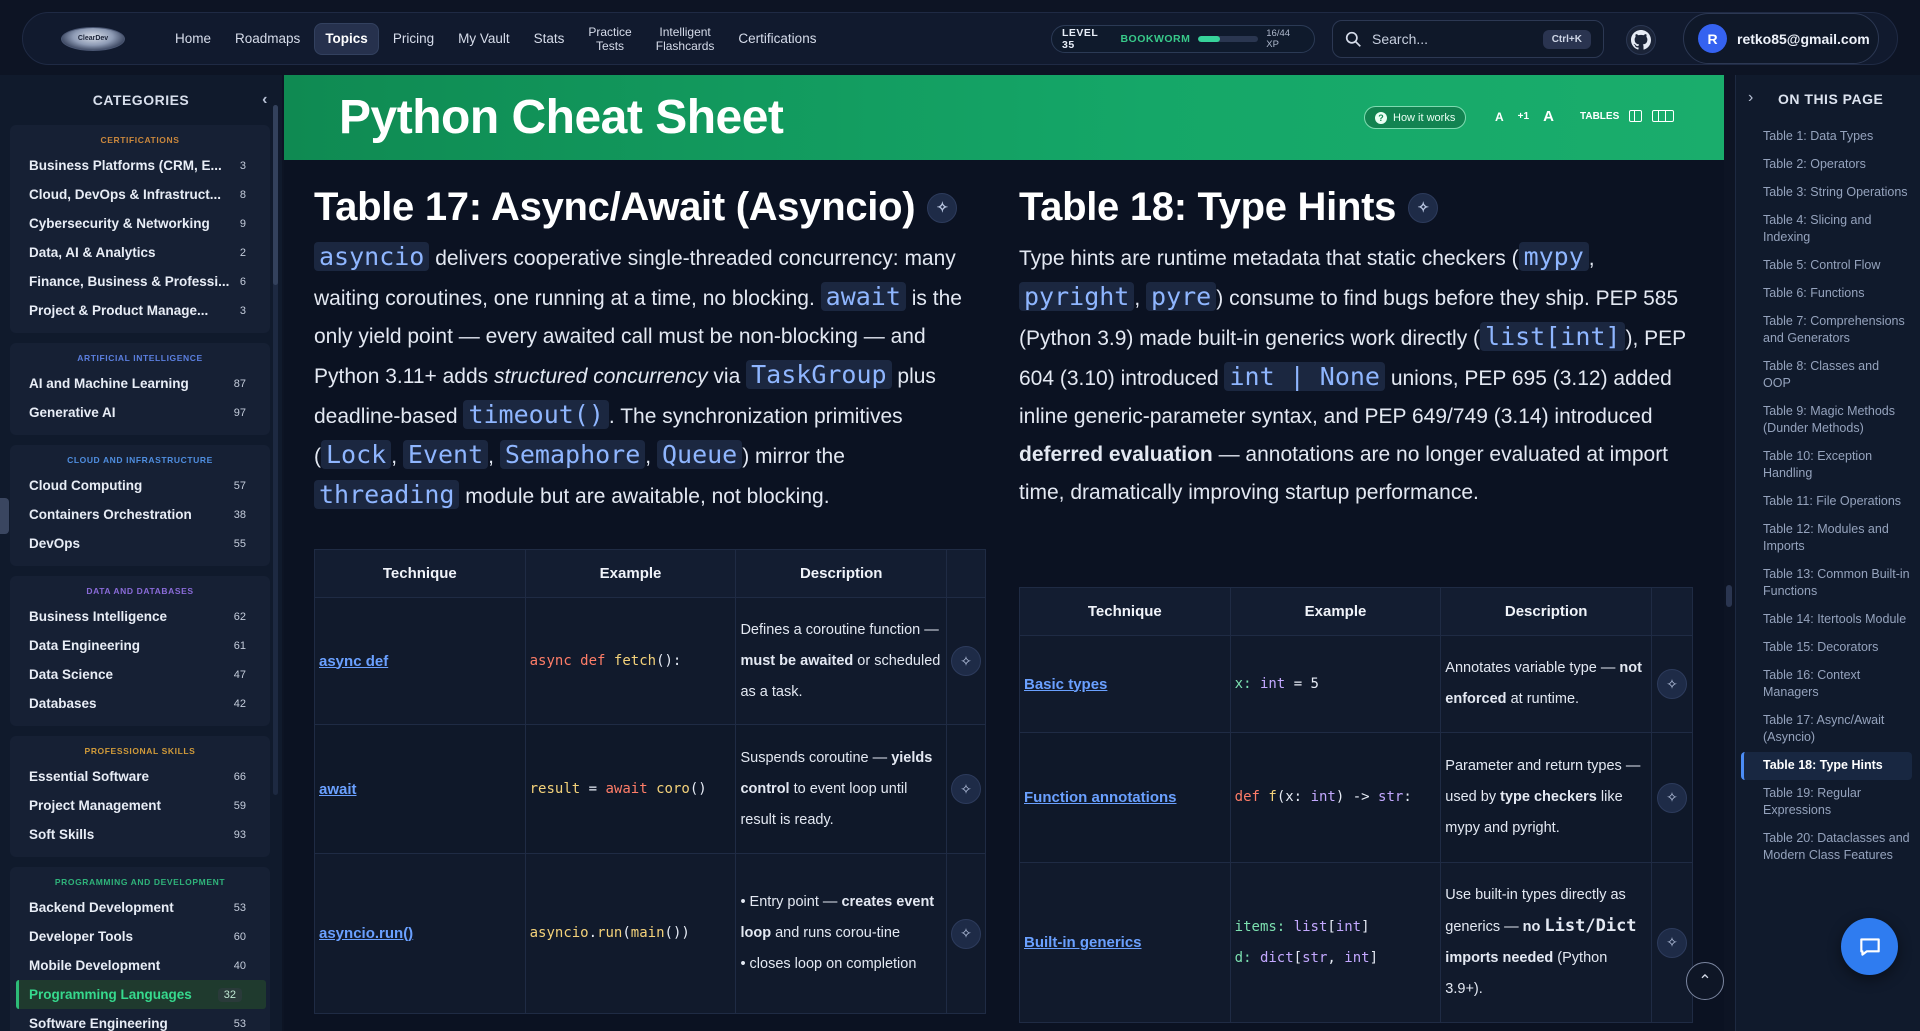 The height and width of the screenshot is (1031, 1920). I want to click on category-item: Programming Languages 32, so click(141, 994).